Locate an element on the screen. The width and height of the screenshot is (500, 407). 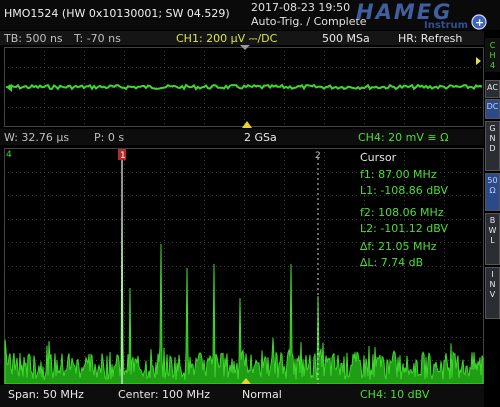
cursor-f2: f2: 108.06 MHz is located at coordinates (402, 212).